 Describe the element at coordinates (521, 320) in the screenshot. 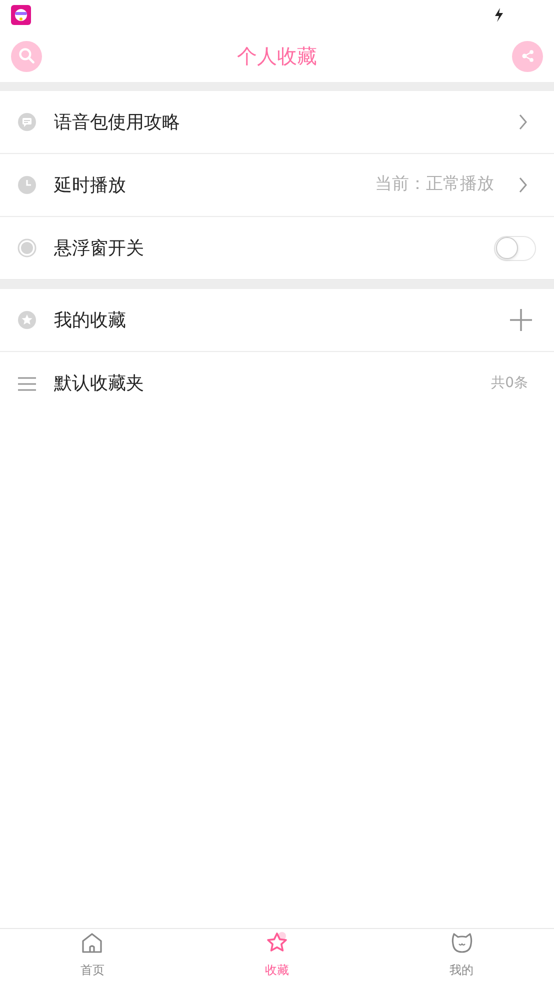

I see `plus-icon` at that location.